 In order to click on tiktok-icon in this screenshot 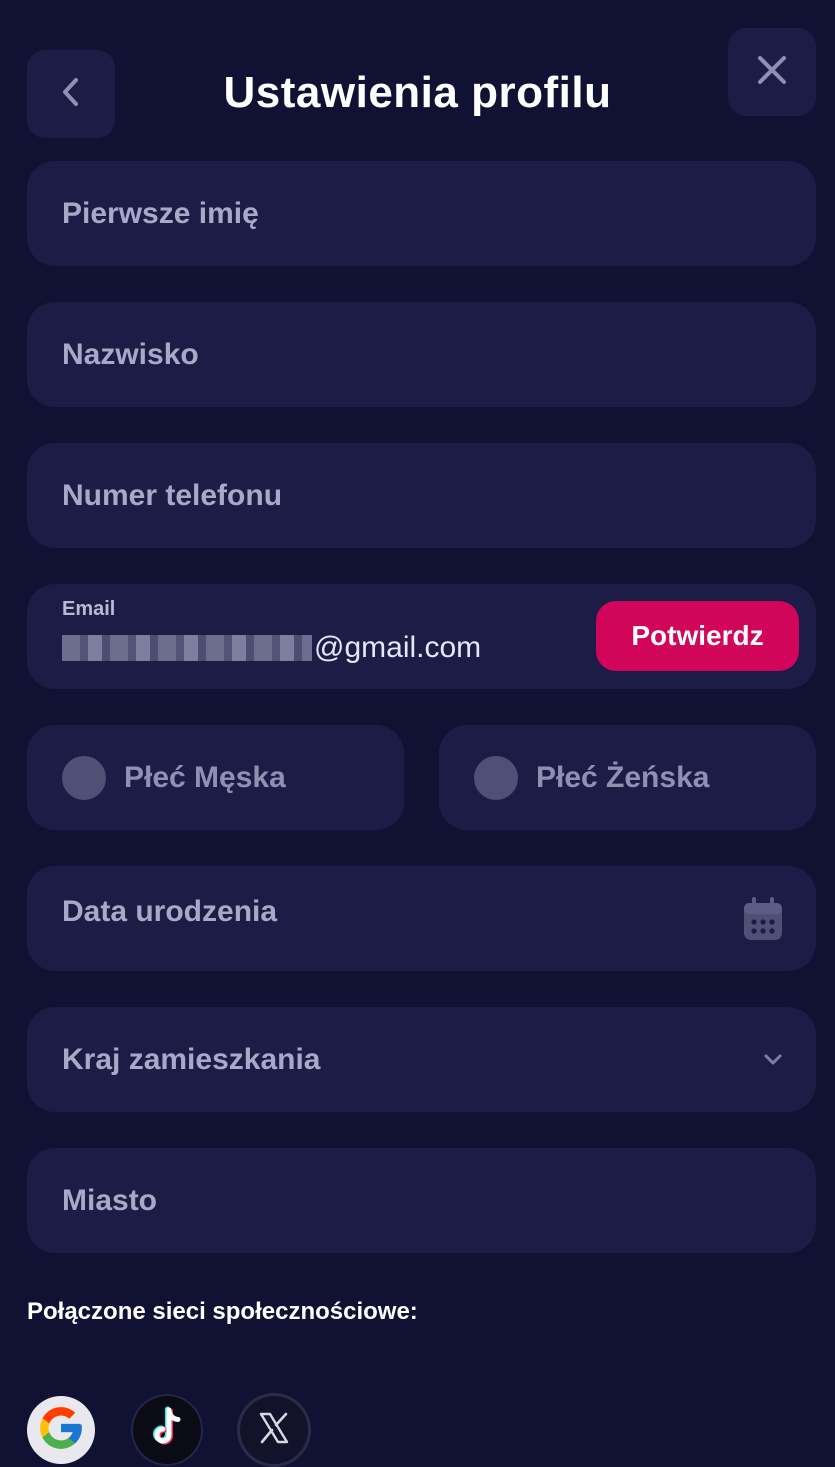, I will do `click(167, 1430)`.